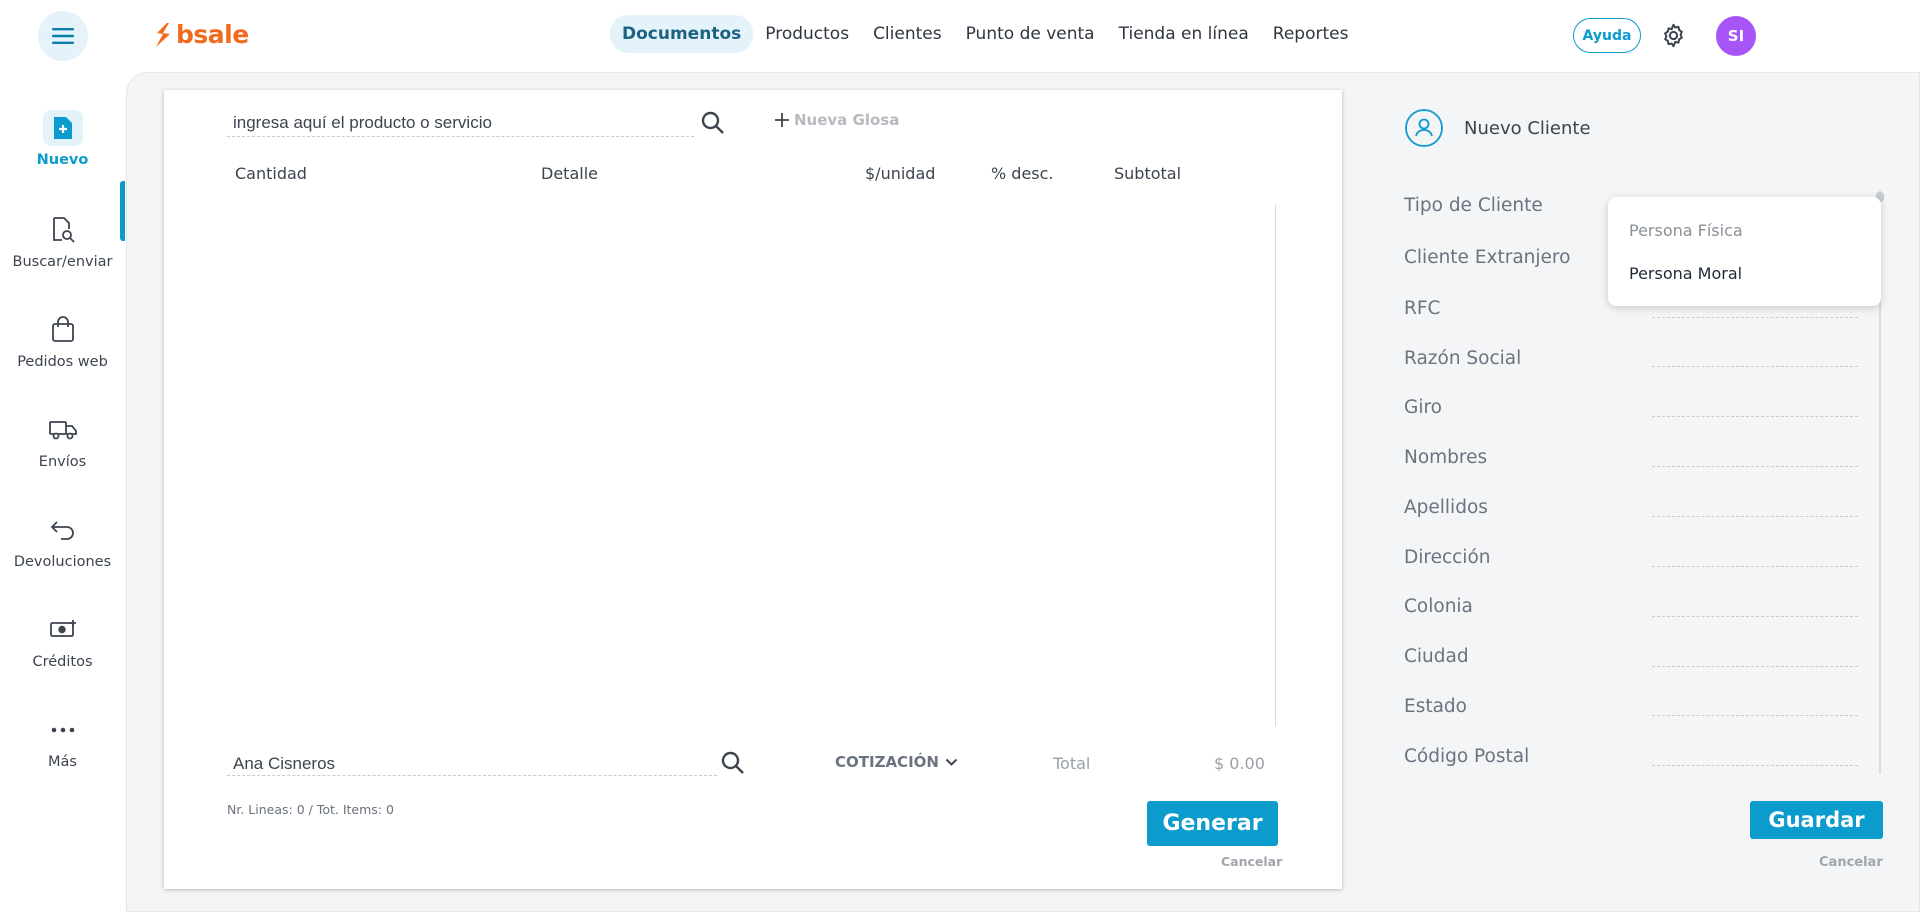 This screenshot has width=1920, height=912. I want to click on sidebar-item-label: Créditos, so click(62, 662).